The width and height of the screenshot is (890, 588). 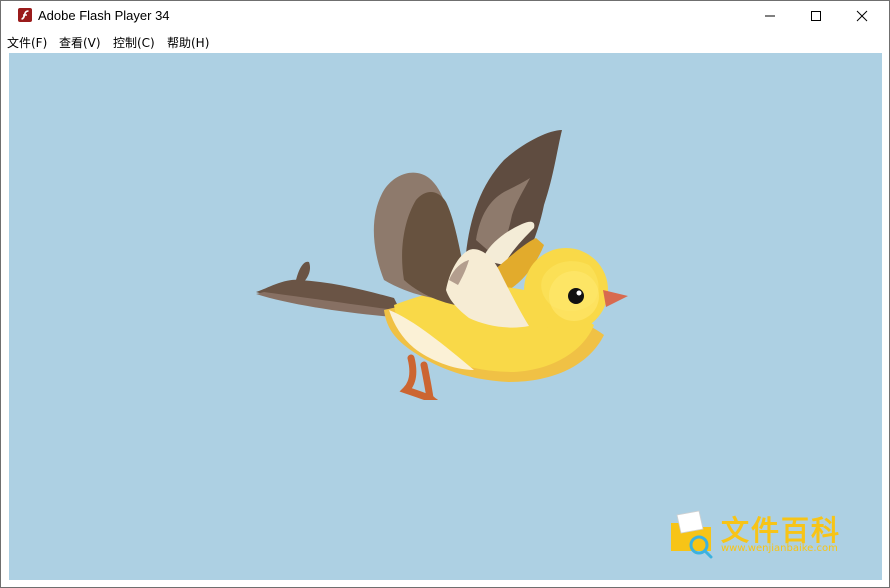 What do you see at coordinates (104, 15) in the screenshot?
I see `window-title: Adobe Flash Player 34` at bounding box center [104, 15].